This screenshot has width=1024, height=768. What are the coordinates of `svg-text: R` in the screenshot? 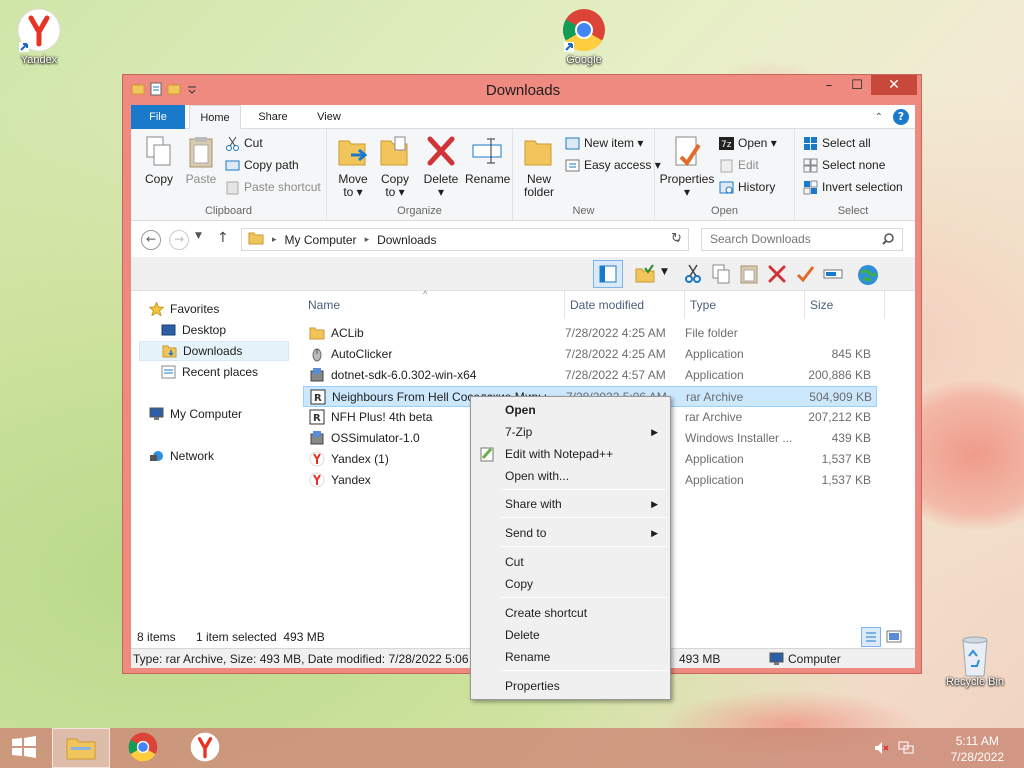 It's located at (318, 398).